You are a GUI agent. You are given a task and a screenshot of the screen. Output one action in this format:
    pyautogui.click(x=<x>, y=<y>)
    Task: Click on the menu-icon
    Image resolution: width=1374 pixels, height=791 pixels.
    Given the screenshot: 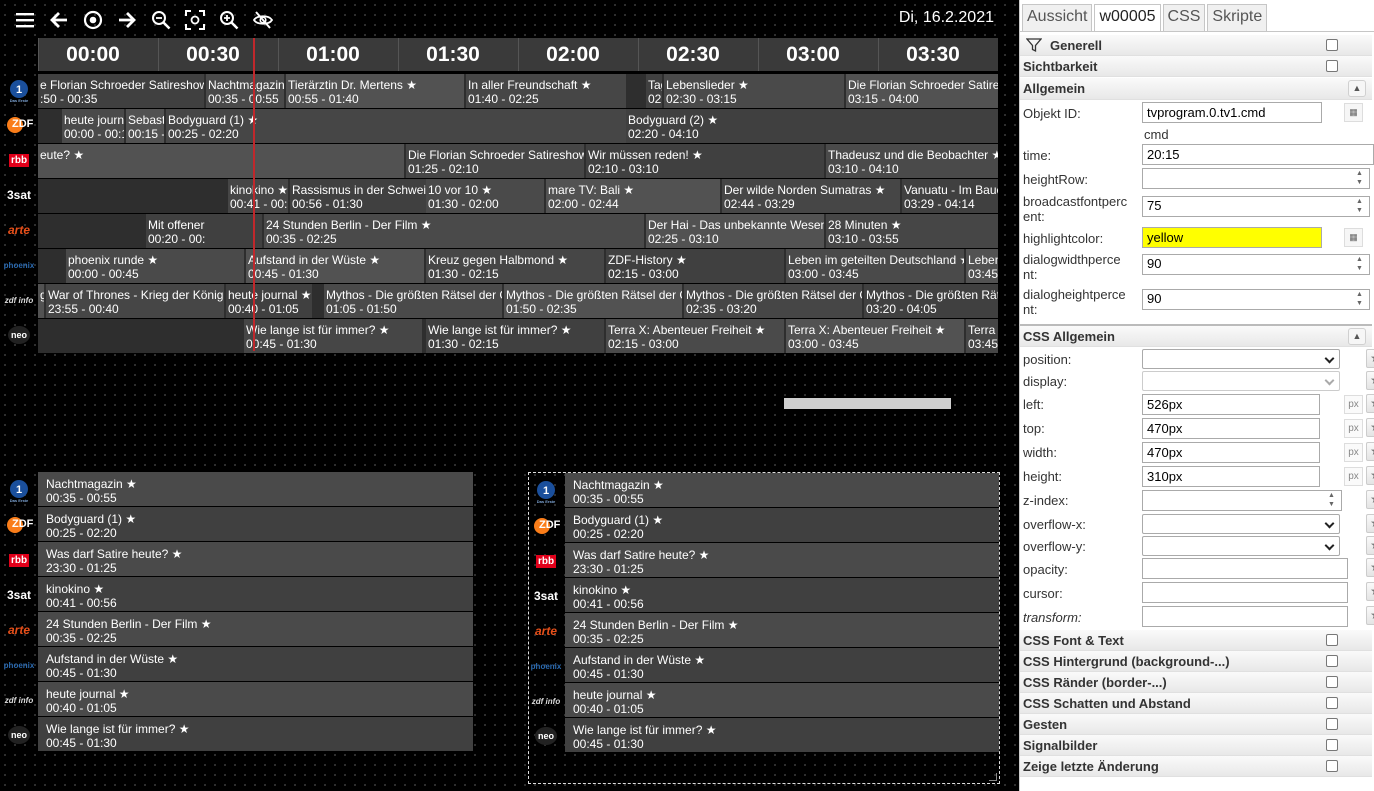 What is the action you would take?
    pyautogui.click(x=25, y=20)
    